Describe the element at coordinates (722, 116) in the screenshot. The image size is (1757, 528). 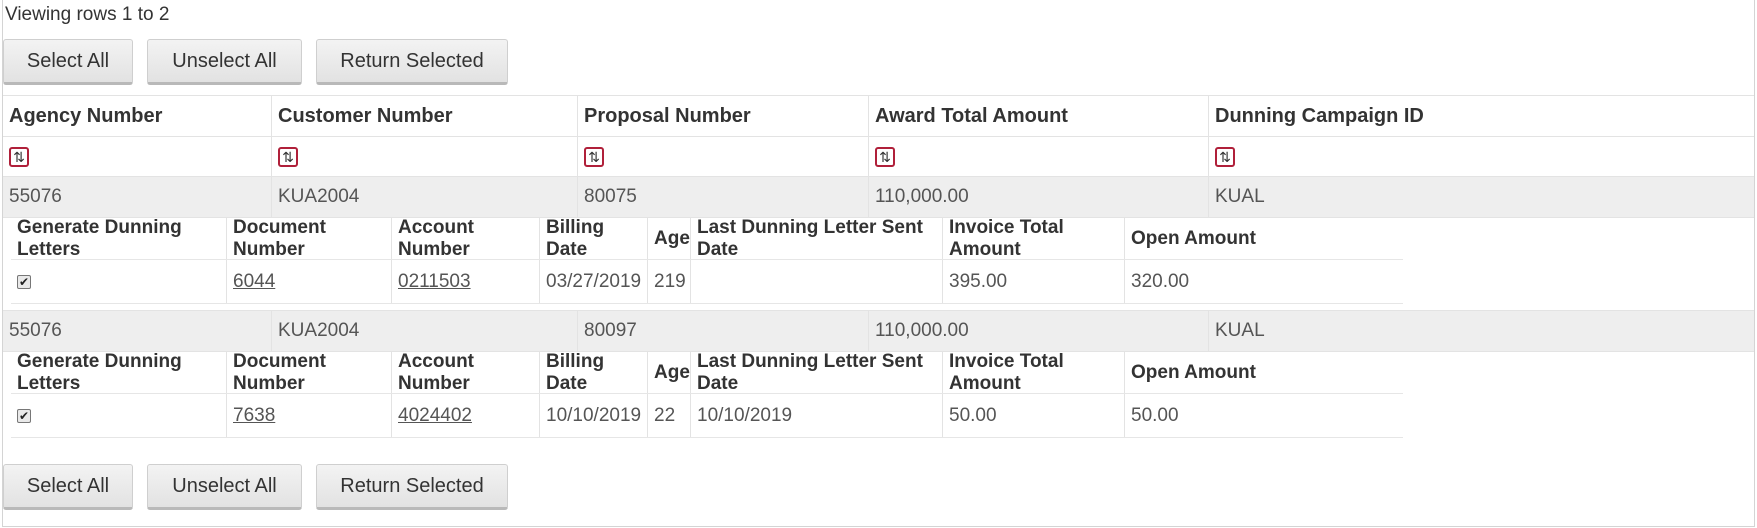
I see `column-header-proposal-number: Proposal Number` at that location.